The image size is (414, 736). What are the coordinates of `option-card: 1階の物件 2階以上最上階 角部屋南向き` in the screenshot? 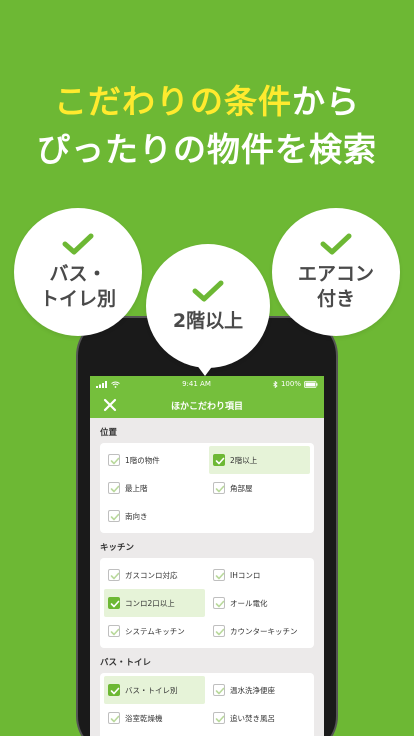 It's located at (207, 488).